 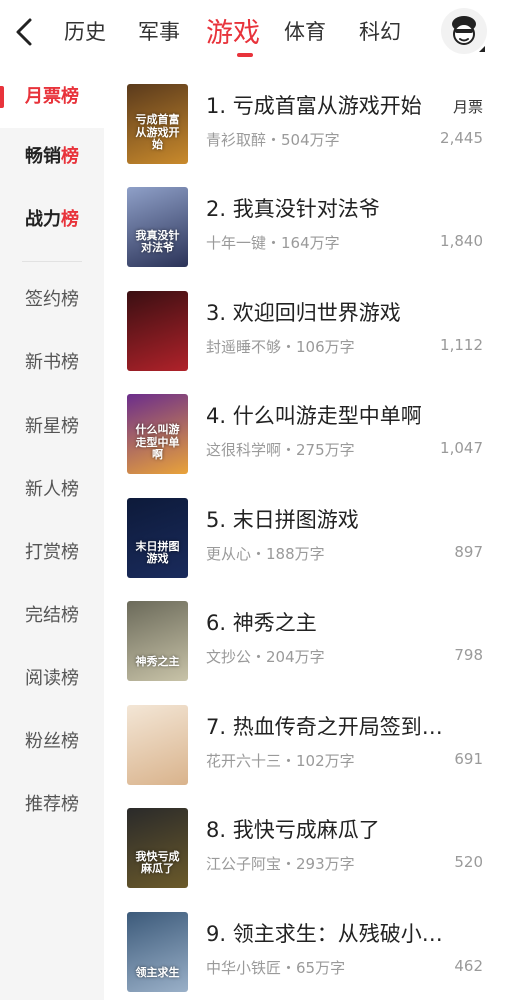 I want to click on back-arrow-icon, so click(x=24, y=32).